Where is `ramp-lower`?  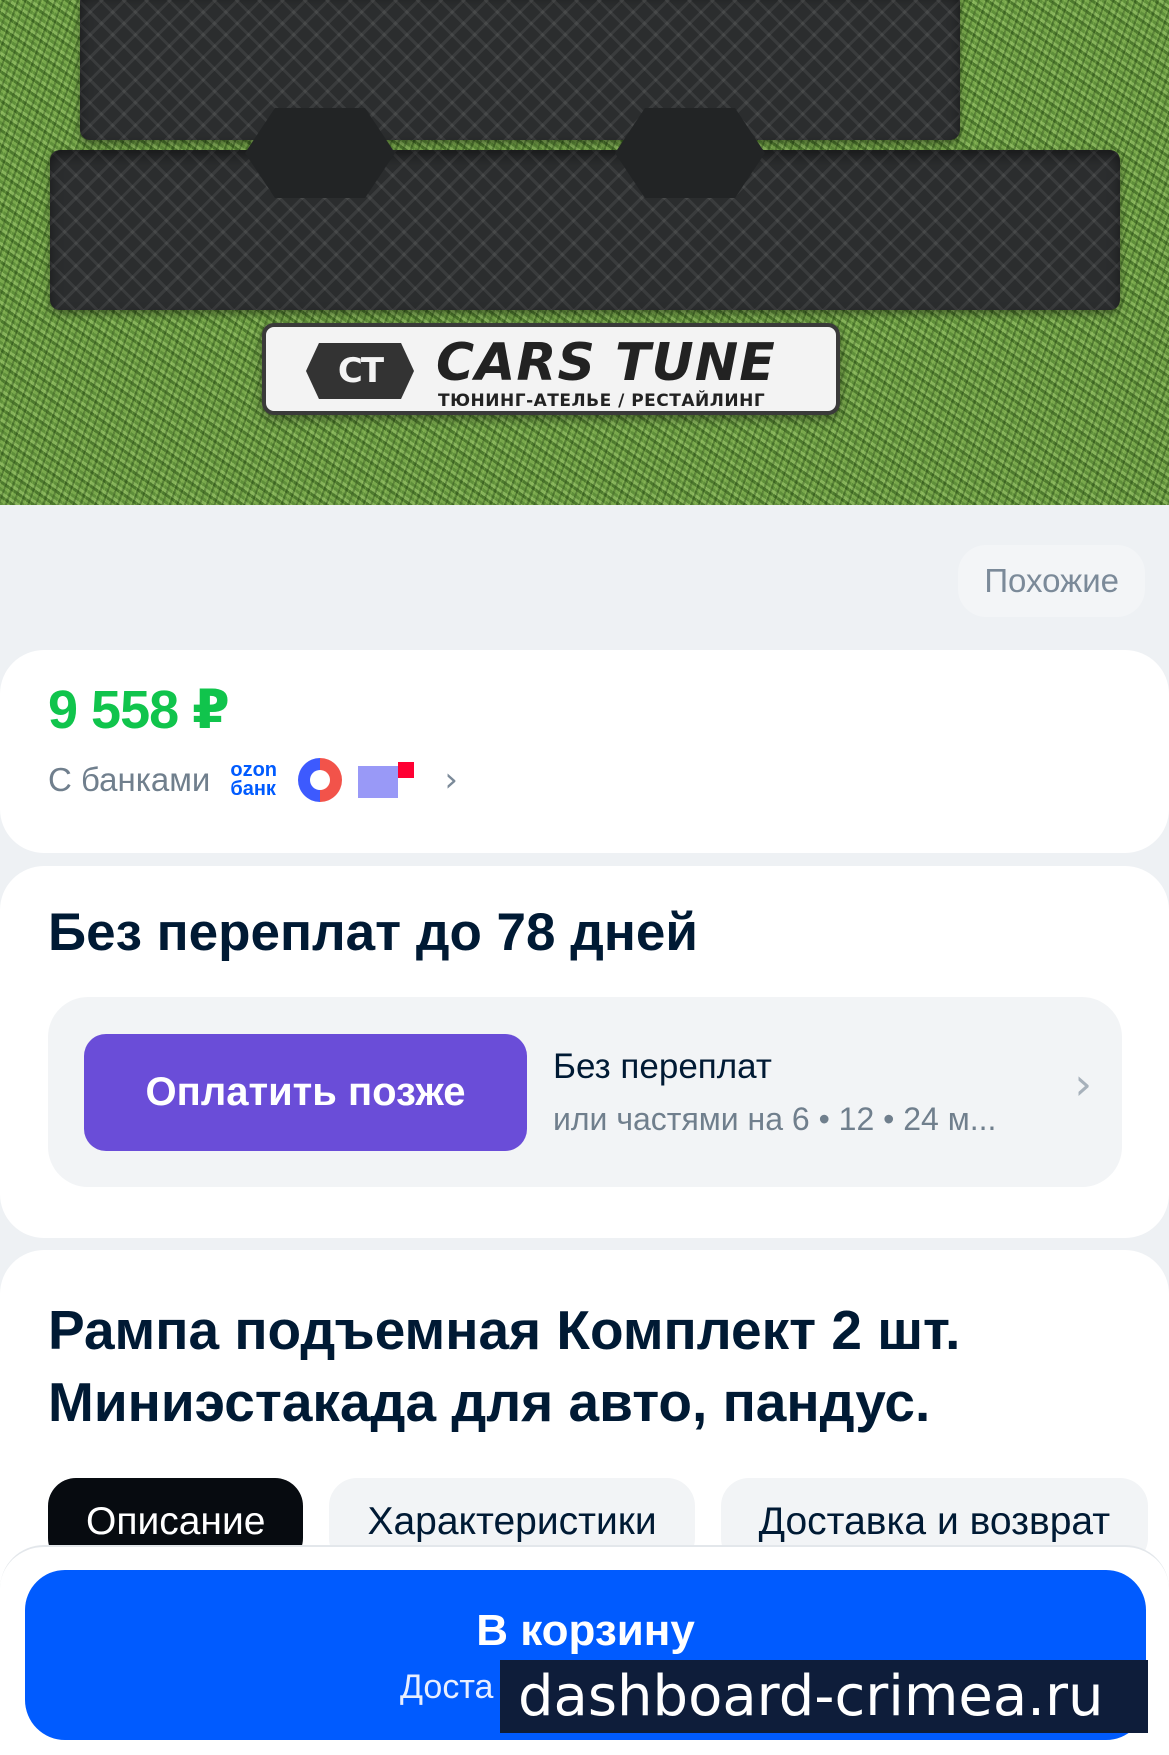 ramp-lower is located at coordinates (585, 230).